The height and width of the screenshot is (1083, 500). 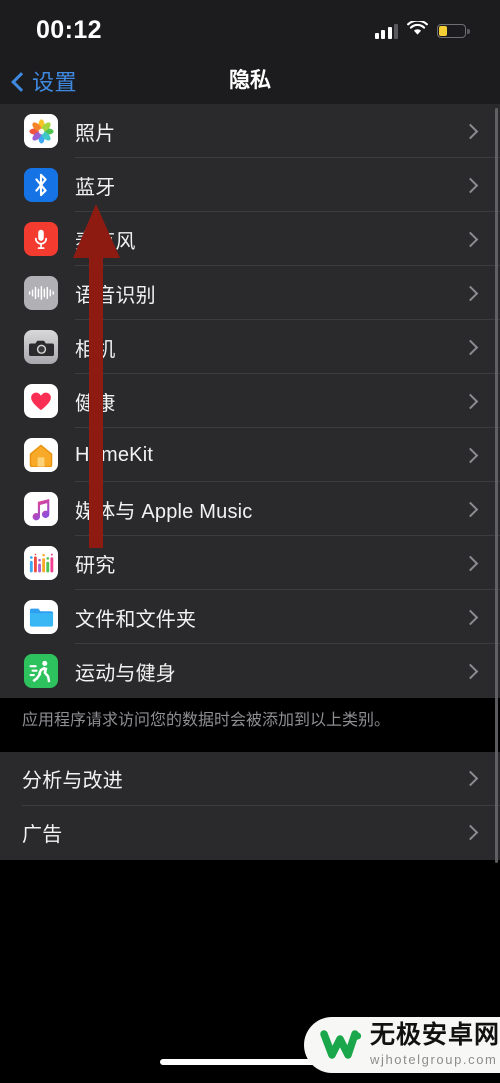 What do you see at coordinates (250, 563) in the screenshot?
I see `settings-row-research: 研究` at bounding box center [250, 563].